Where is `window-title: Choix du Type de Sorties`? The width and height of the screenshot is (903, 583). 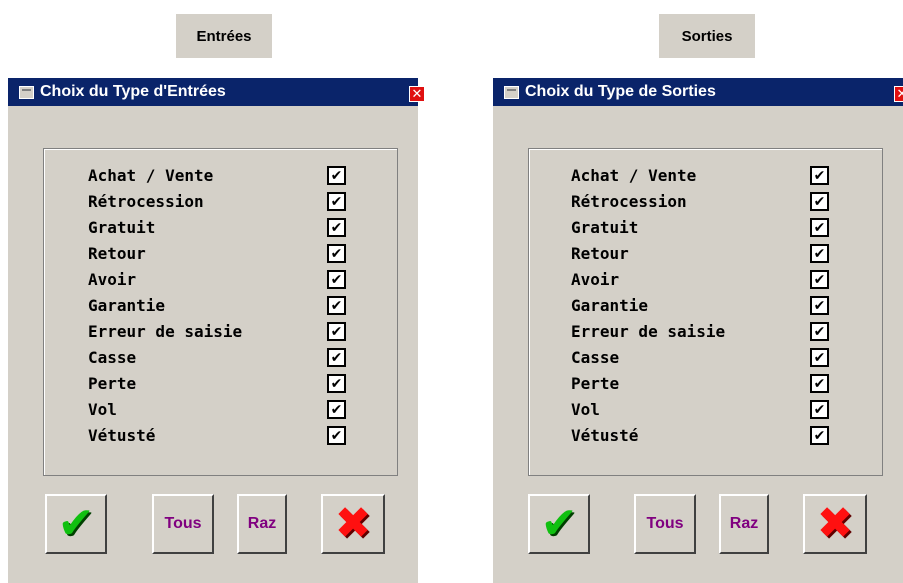
window-title: Choix du Type de Sorties is located at coordinates (620, 91).